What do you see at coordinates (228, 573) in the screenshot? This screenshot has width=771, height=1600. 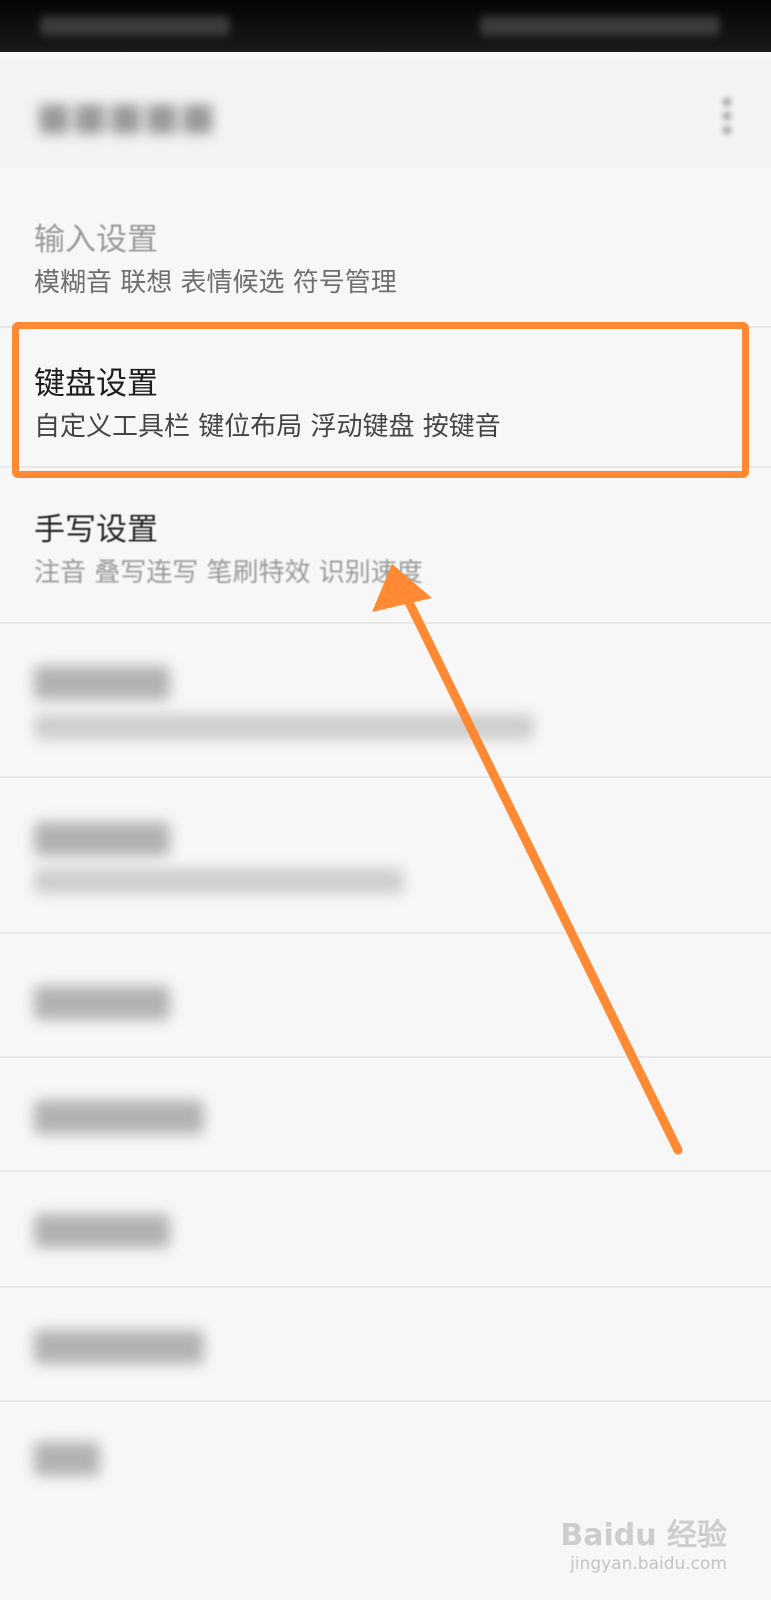 I see `settings-item-subtitle: 注音 叠写连写 笔刷特效 识别速度` at bounding box center [228, 573].